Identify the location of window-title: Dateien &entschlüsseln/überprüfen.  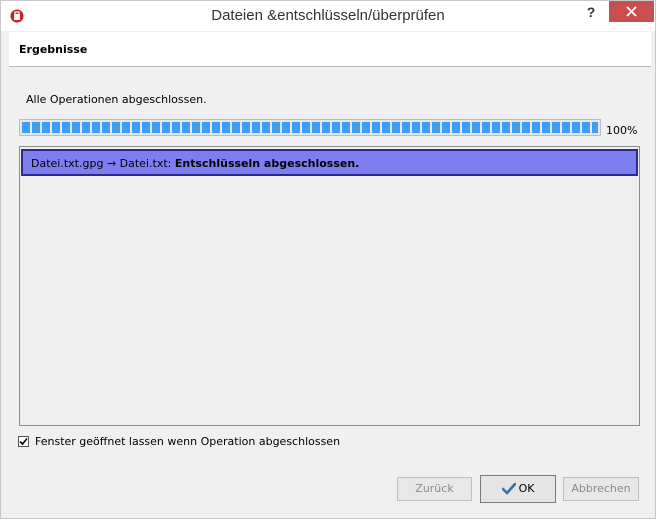
(328, 15).